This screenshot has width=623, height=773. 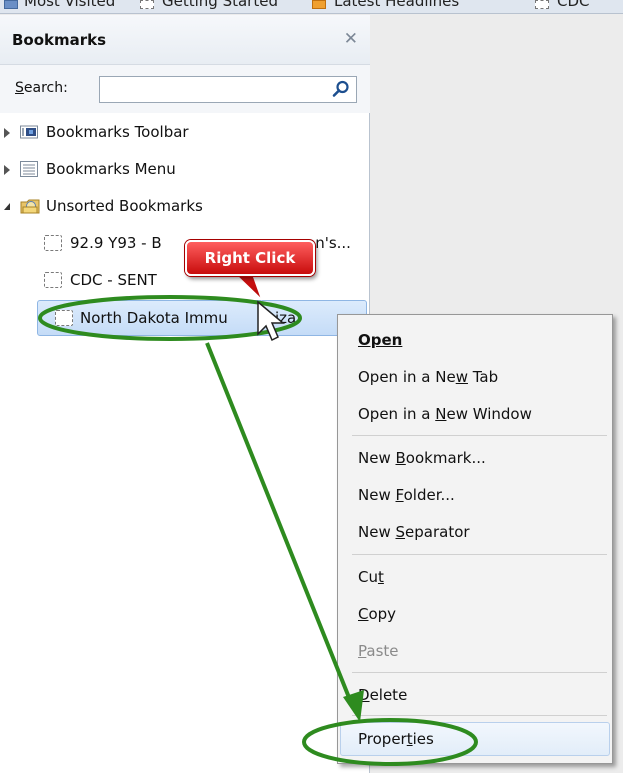 I want to click on rss-feed-icon, so click(x=319, y=4).